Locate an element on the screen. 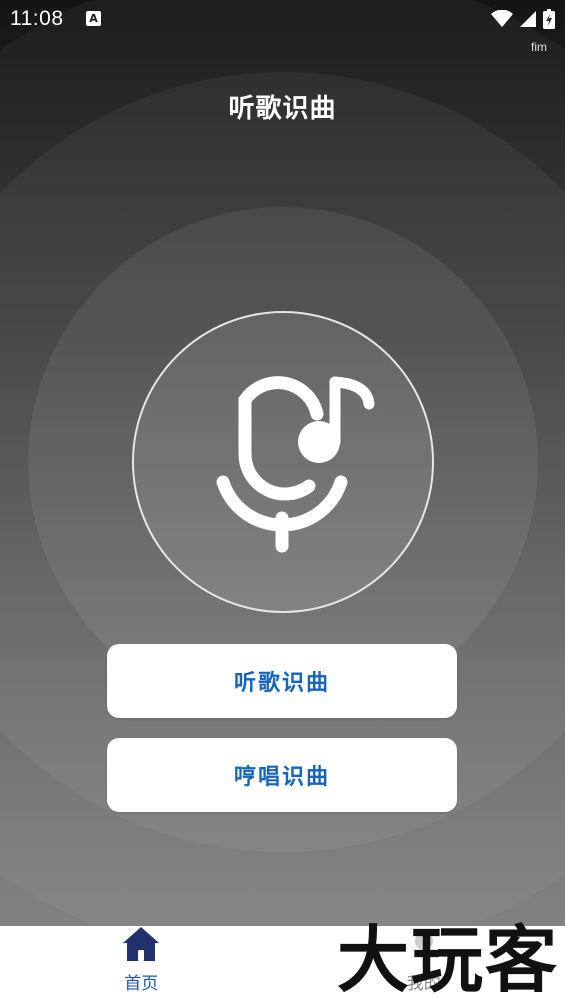 This screenshot has height=1004, width=565. status-icons is located at coordinates (523, 21).